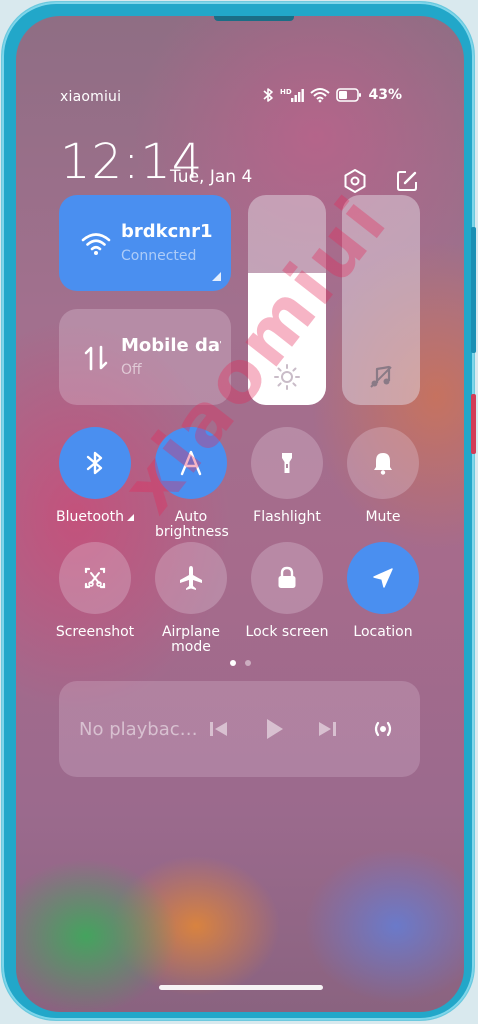 The image size is (478, 1024). What do you see at coordinates (268, 95) in the screenshot?
I see `bluetooth-status-icon` at bounding box center [268, 95].